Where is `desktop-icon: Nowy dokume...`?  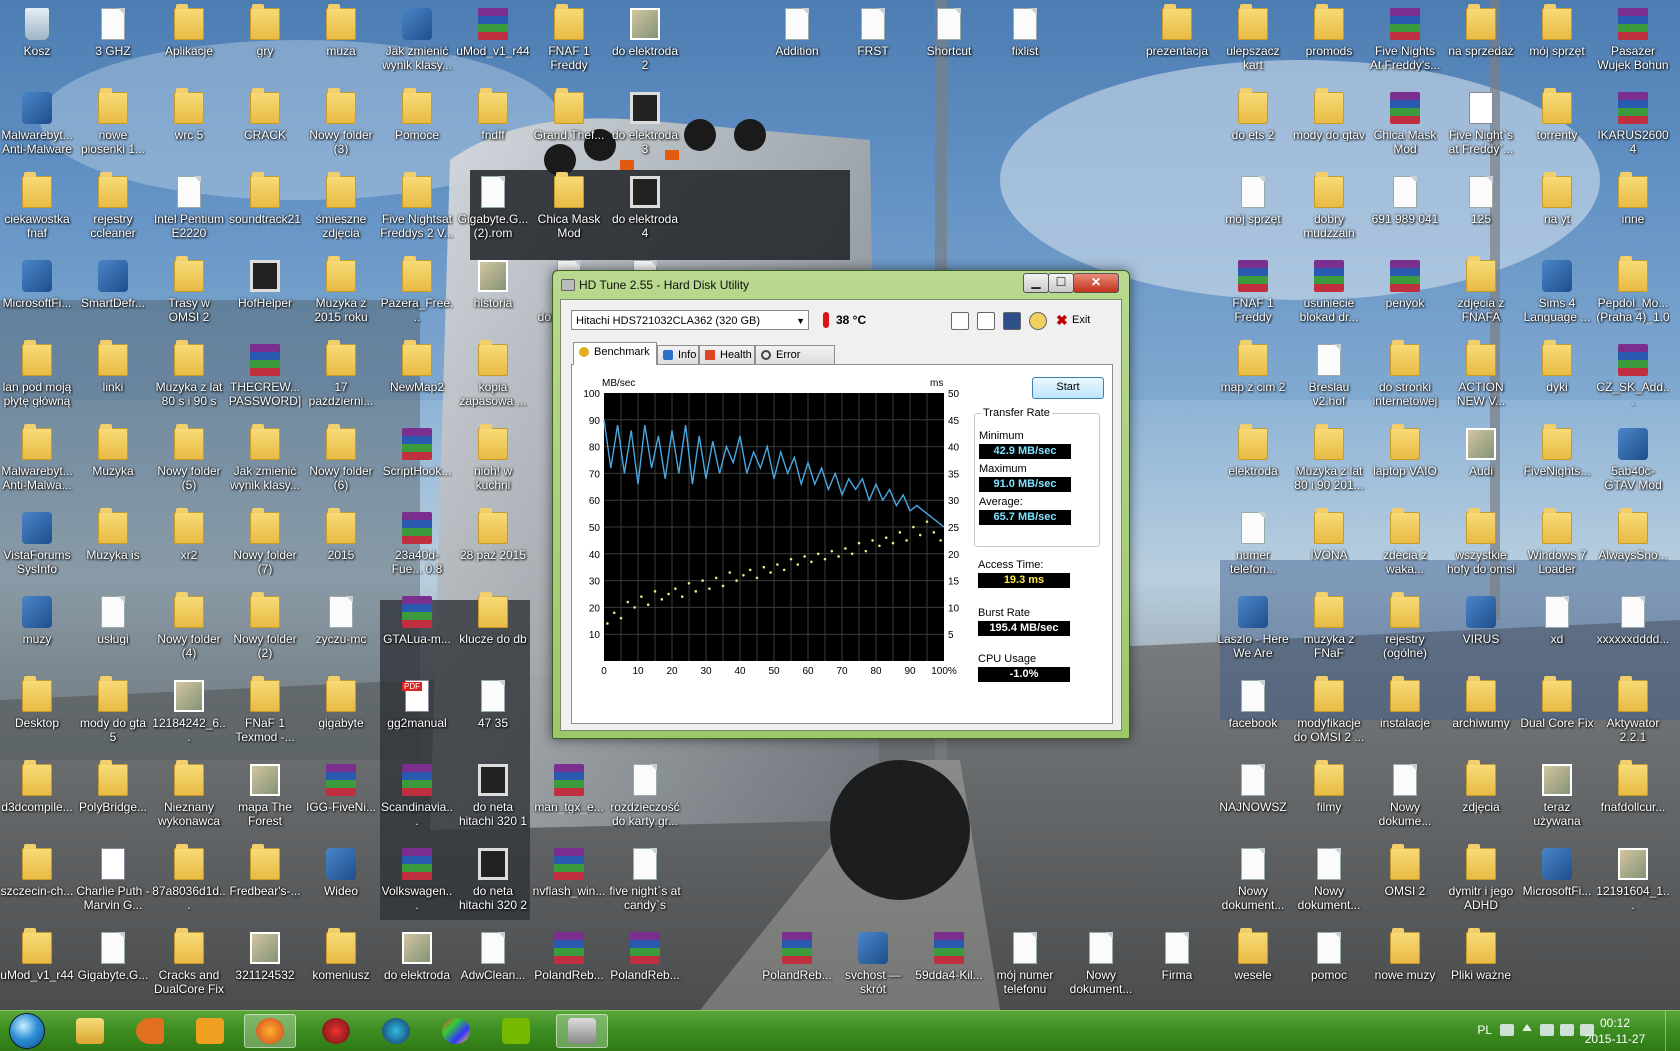 desktop-icon: Nowy dokume... is located at coordinates (1405, 796).